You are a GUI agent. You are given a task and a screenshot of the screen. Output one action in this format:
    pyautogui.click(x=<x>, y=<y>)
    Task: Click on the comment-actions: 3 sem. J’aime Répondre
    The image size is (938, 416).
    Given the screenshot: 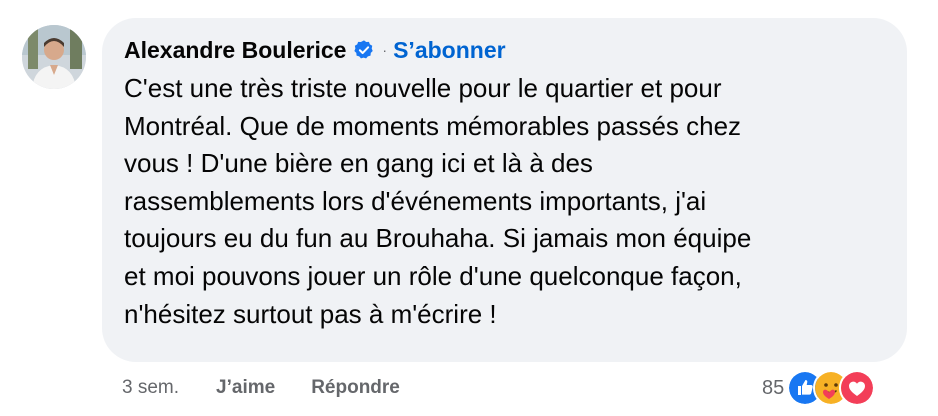 What is the action you would take?
    pyautogui.click(x=279, y=388)
    